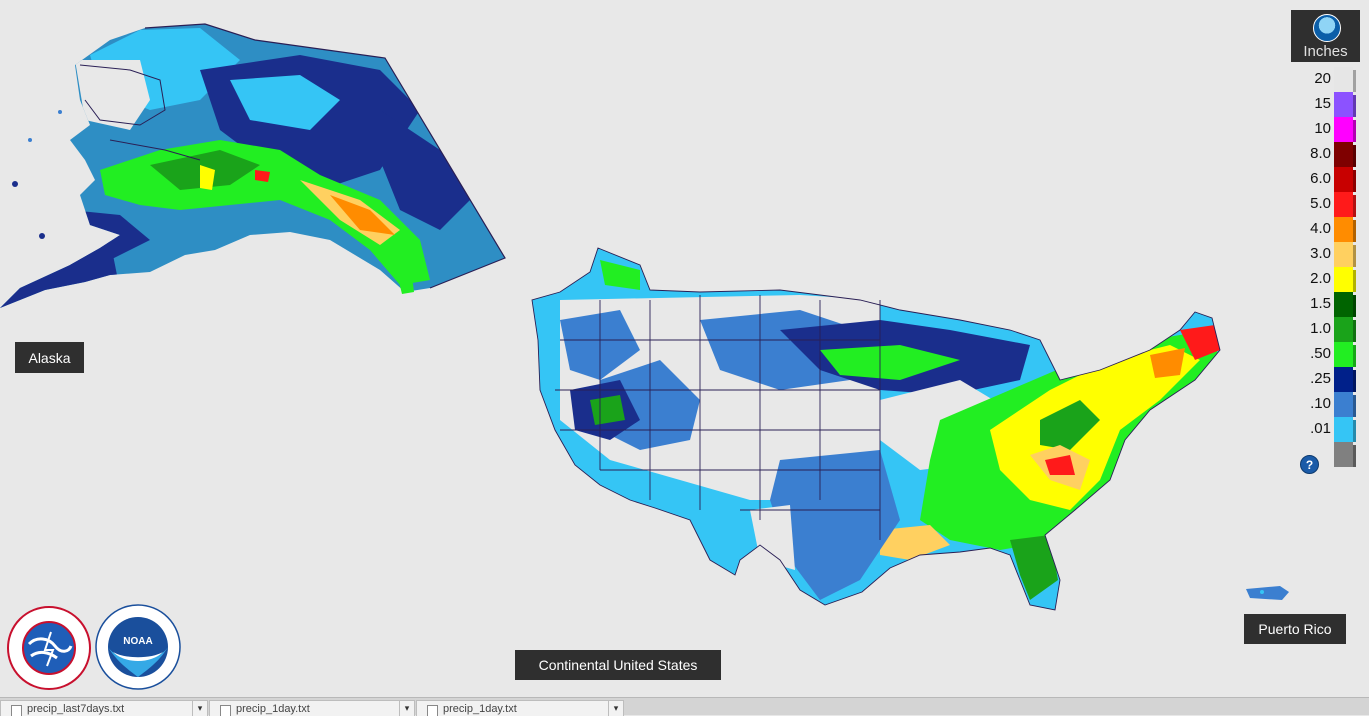 Image resolution: width=1369 pixels, height=716 pixels. Describe the element at coordinates (1320, 353) in the screenshot. I see `legend-label: .50` at that location.